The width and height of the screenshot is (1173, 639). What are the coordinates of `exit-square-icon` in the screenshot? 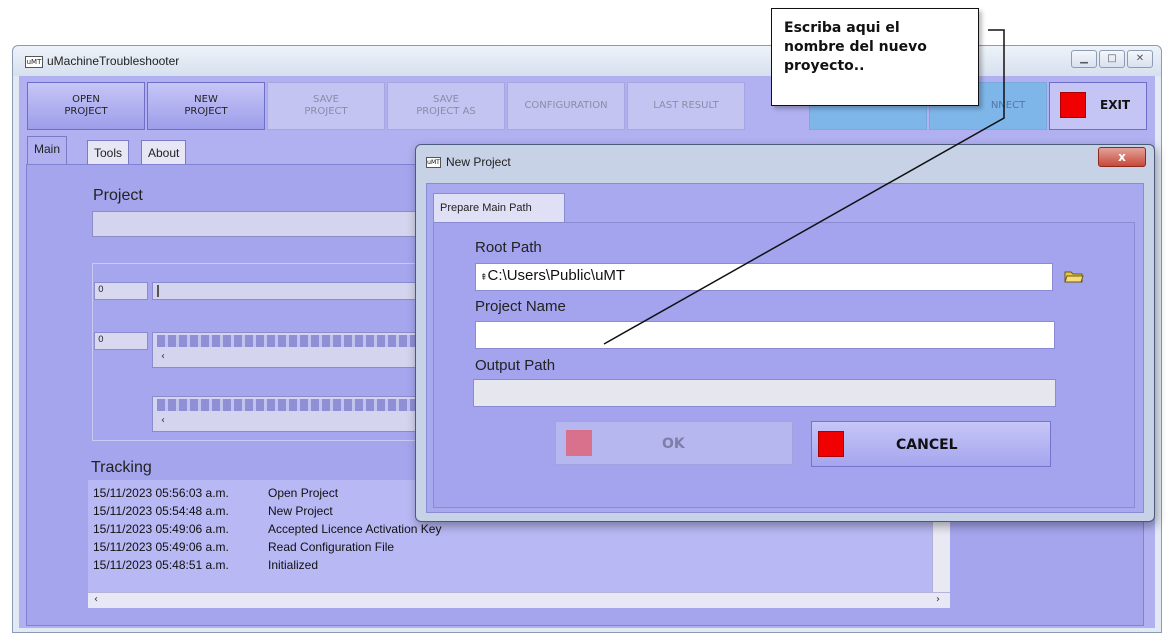 It's located at (1073, 105).